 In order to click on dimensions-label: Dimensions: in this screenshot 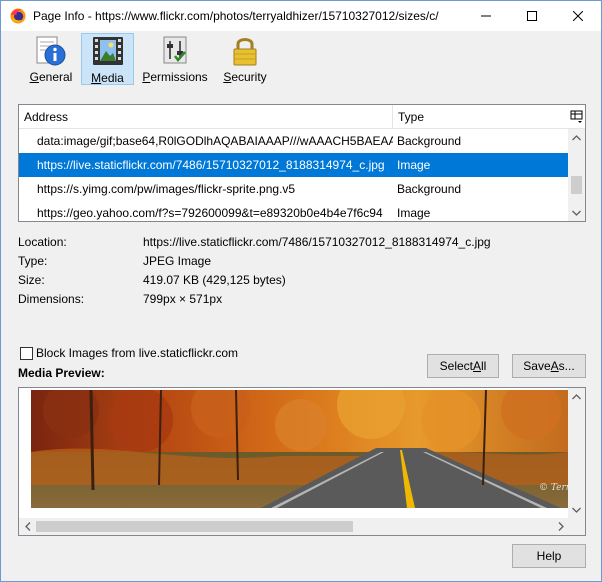, I will do `click(51, 299)`.